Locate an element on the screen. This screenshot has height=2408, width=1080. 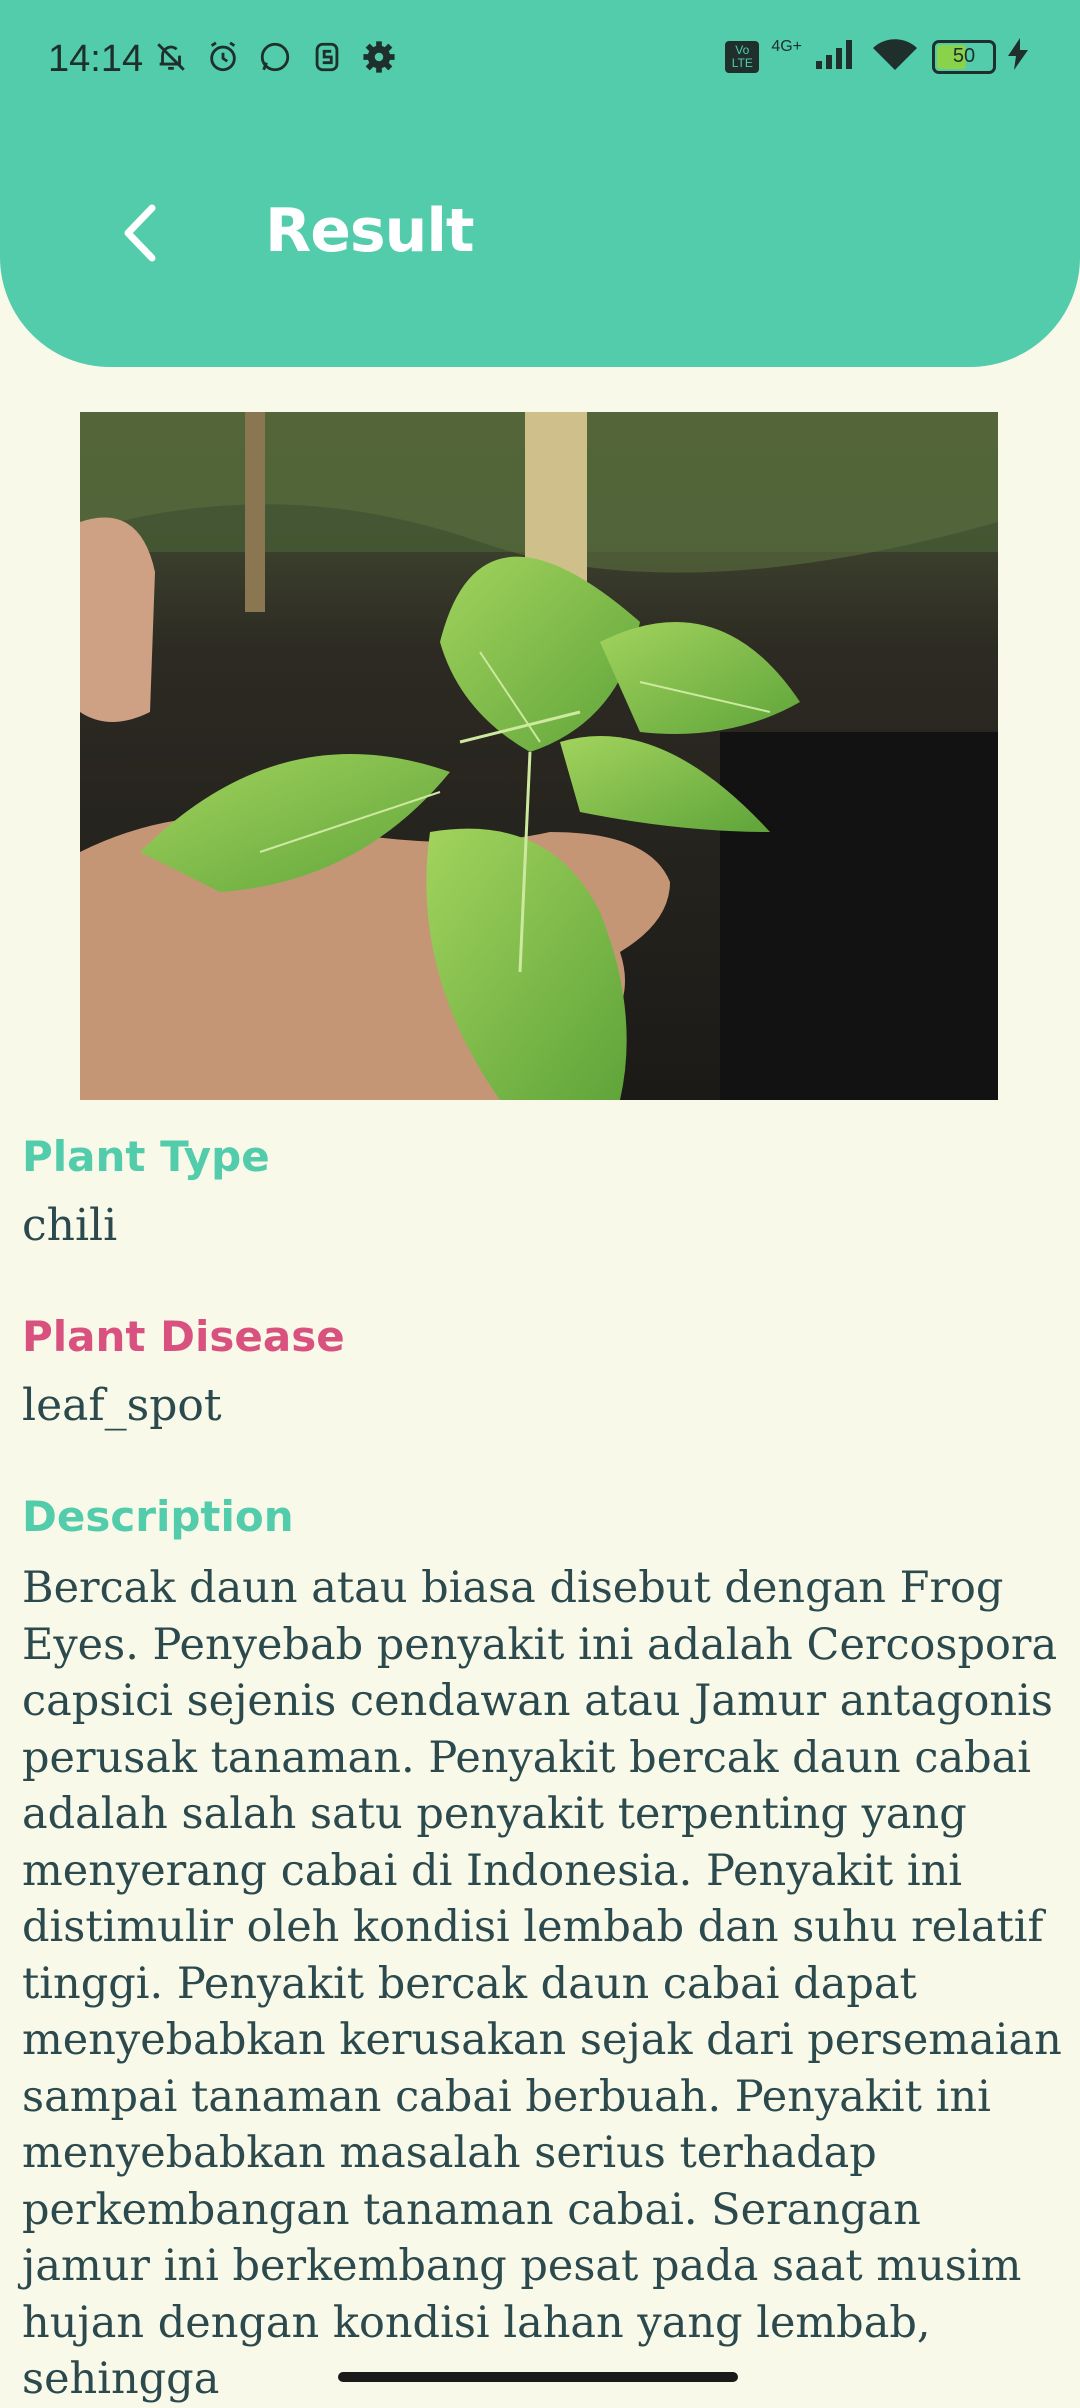
description-label: Description is located at coordinates (158, 1516).